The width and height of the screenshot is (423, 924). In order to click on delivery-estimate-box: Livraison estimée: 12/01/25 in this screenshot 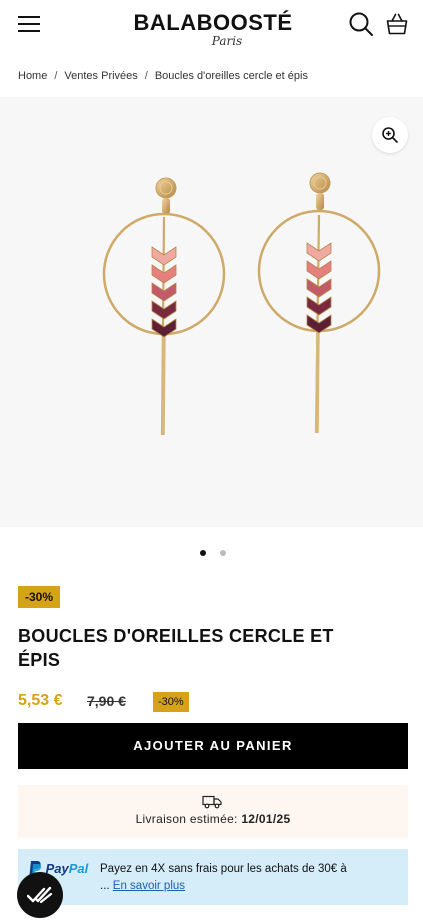, I will do `click(213, 811)`.